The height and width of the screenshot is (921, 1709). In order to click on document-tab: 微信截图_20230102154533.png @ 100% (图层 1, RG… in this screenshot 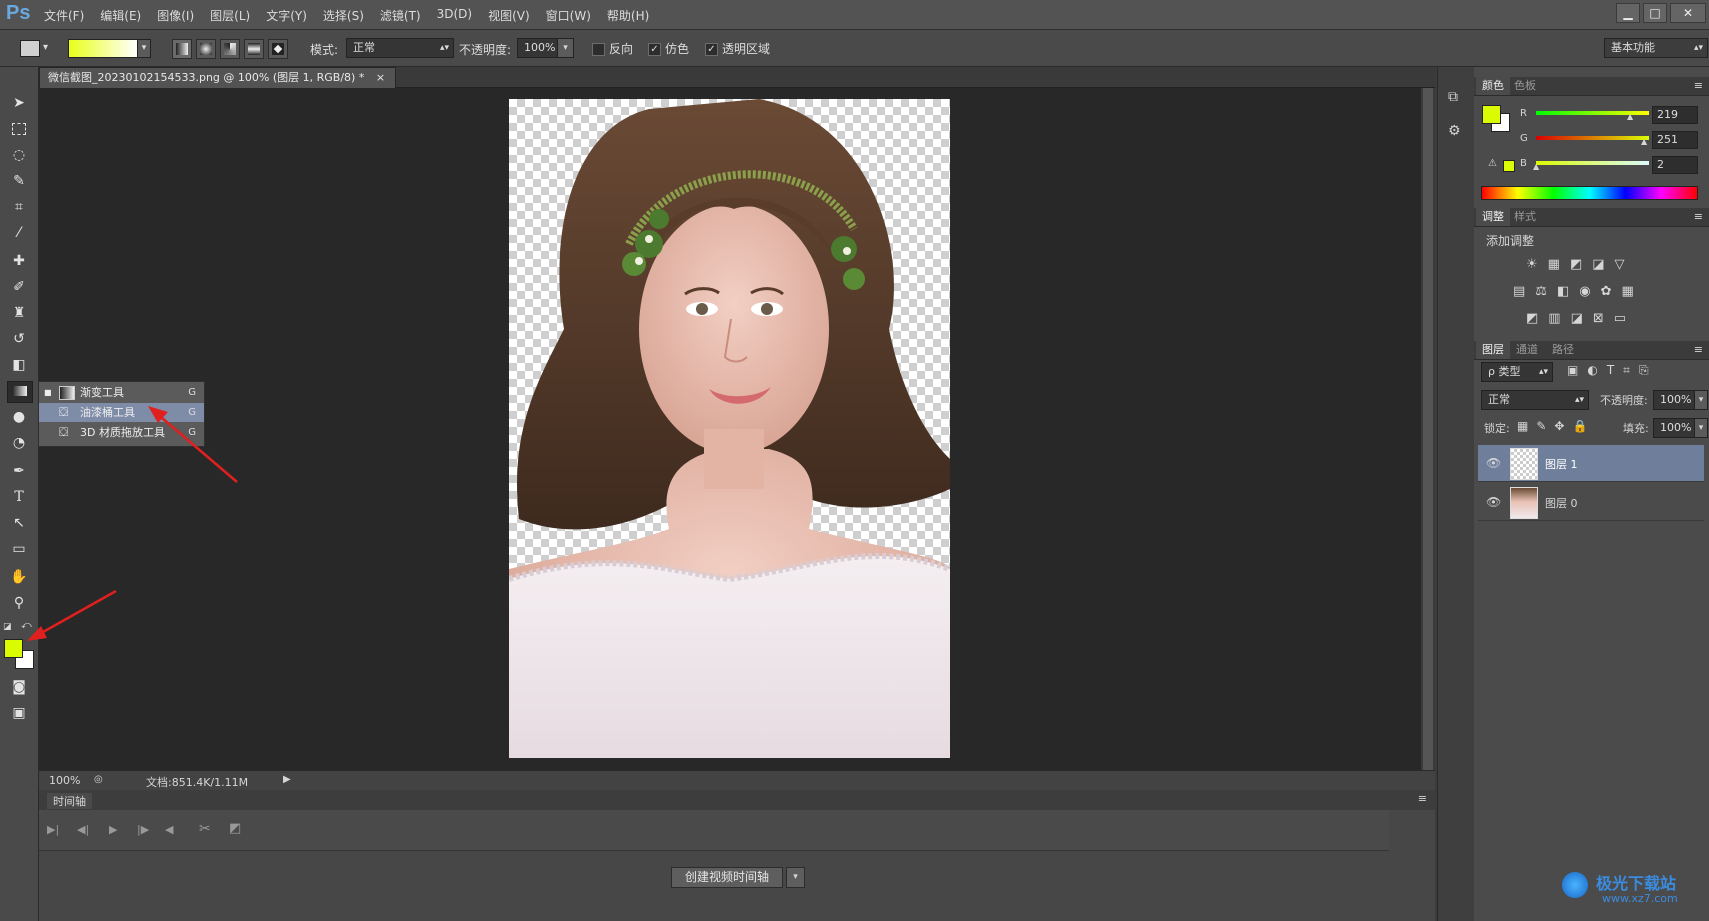, I will do `click(218, 77)`.